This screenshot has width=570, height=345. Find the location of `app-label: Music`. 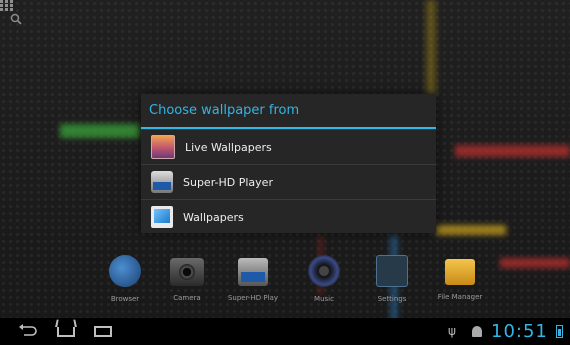

app-label: Music is located at coordinates (324, 299).